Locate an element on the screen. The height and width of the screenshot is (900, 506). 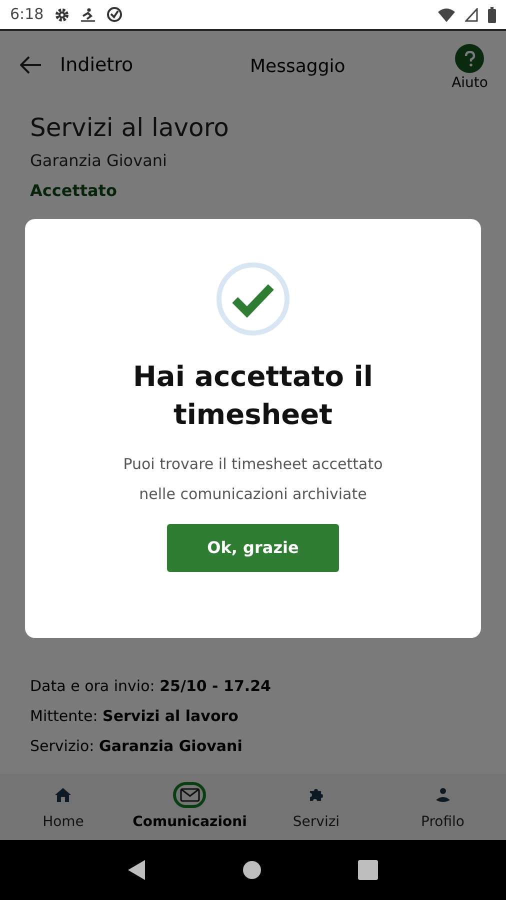
message-subtitle: Garanzia Giovani is located at coordinates (99, 161).